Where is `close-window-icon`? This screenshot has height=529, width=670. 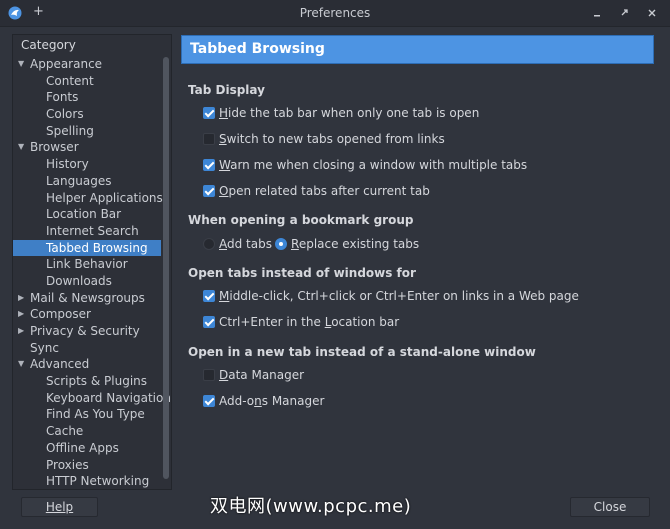
close-window-icon is located at coordinates (652, 13).